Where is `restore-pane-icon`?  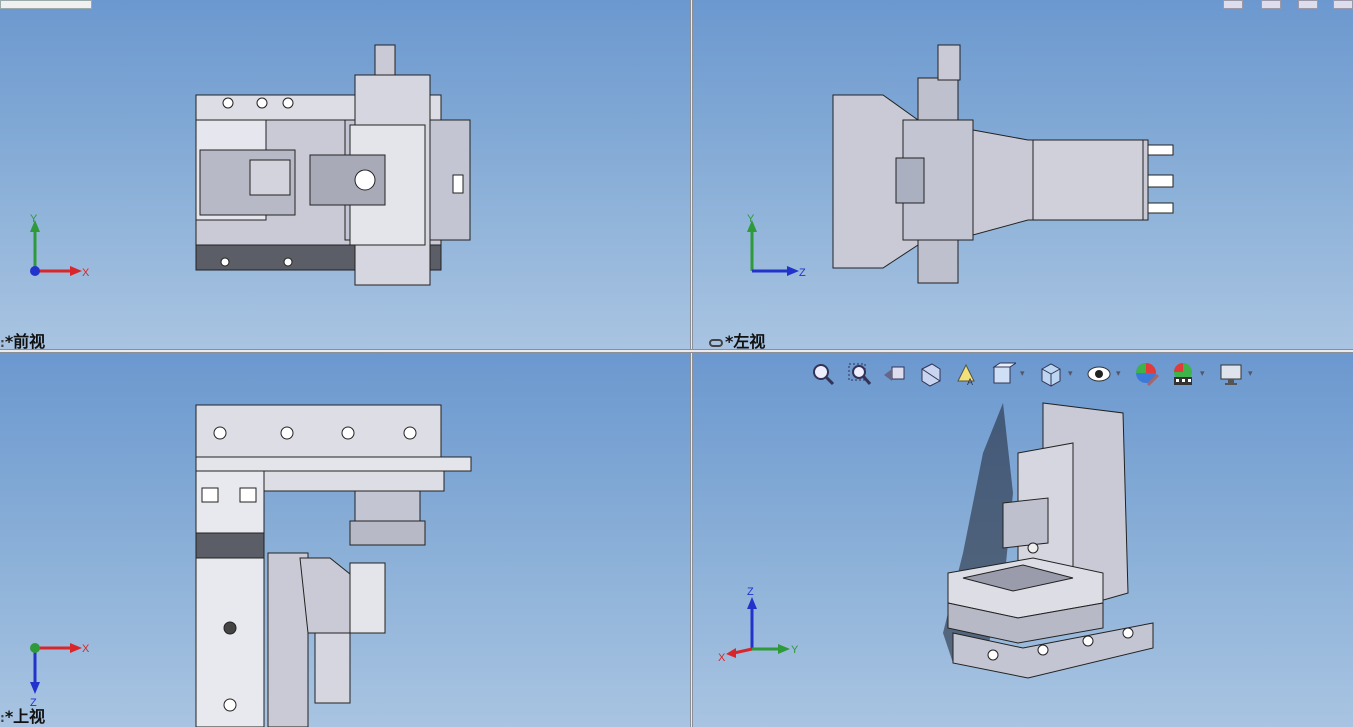 restore-pane-icon is located at coordinates (1308, 4).